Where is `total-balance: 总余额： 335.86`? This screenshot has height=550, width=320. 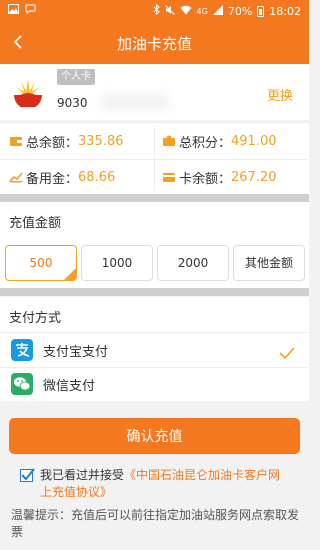 total-balance: 总余额： 335.86 is located at coordinates (66, 141).